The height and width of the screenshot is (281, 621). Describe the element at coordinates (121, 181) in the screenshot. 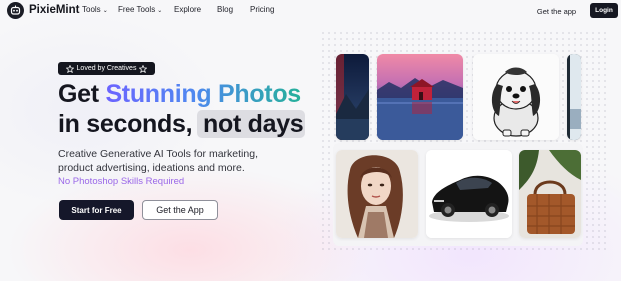

I see `tagline: No Photoshop Skills Required` at that location.